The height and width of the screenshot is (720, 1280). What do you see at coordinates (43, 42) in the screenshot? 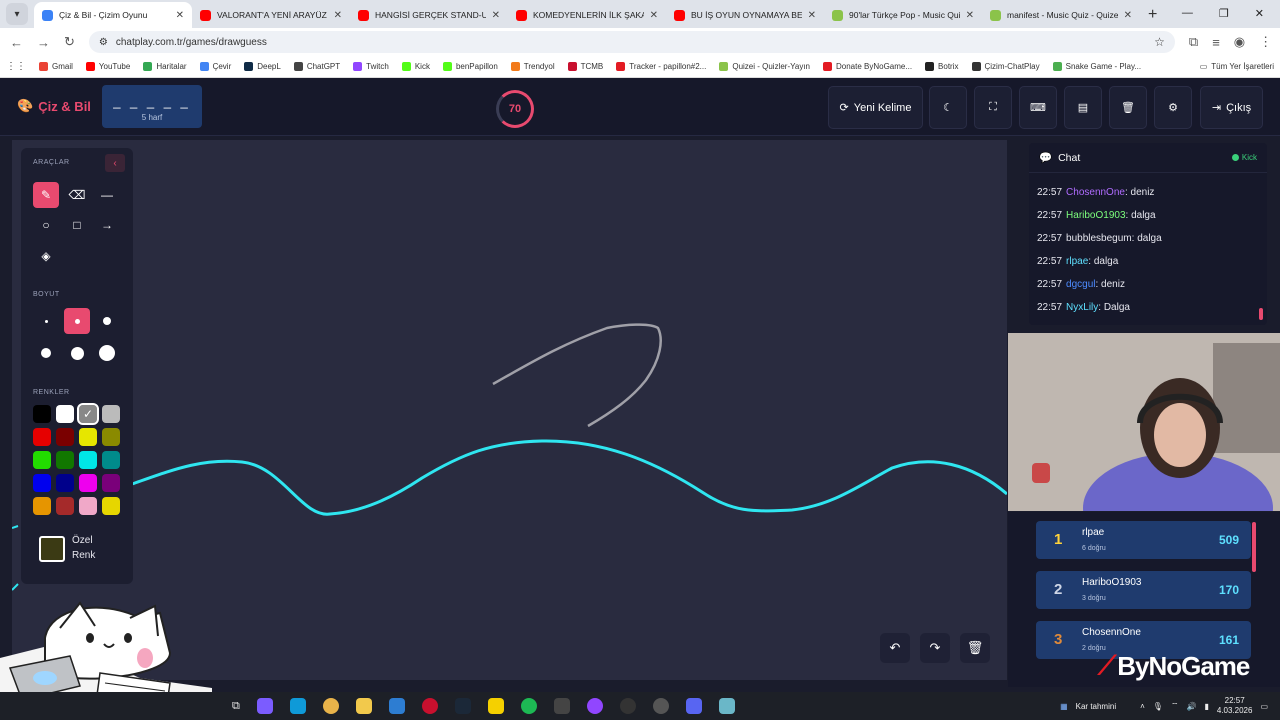
I see `forward-icon: →` at bounding box center [43, 42].